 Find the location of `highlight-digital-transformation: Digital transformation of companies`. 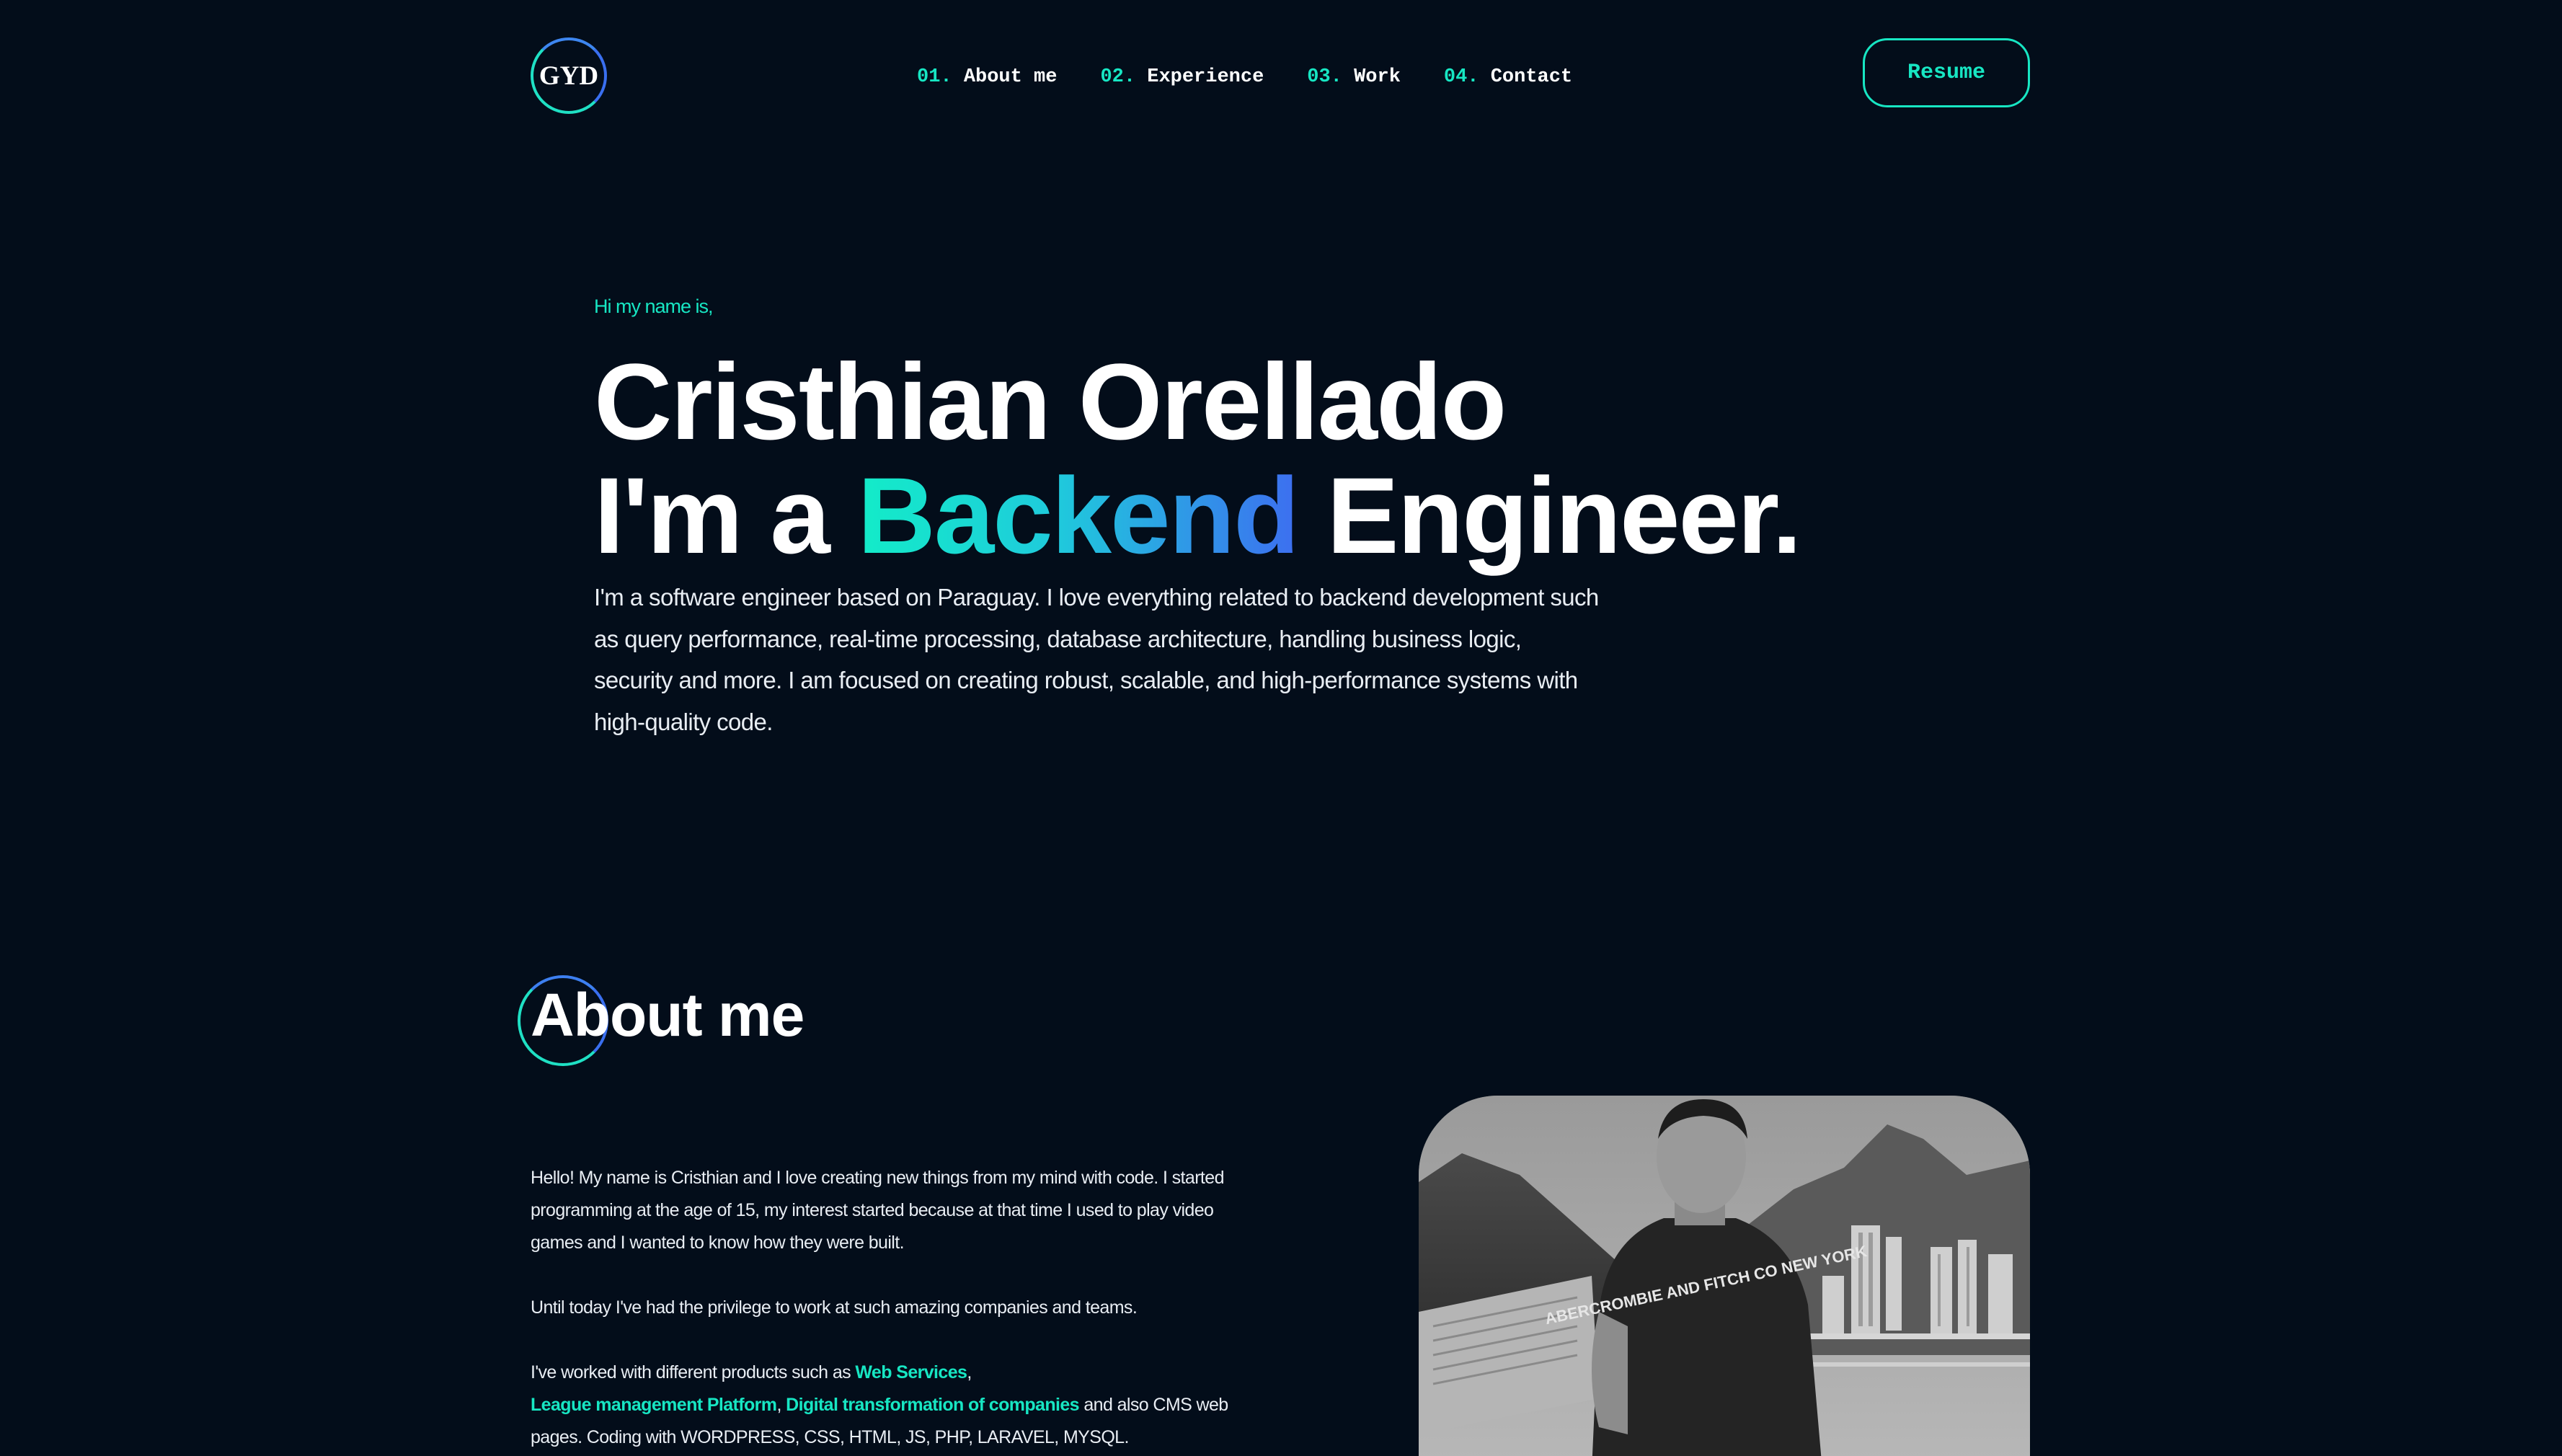

highlight-digital-transformation: Digital transformation of companies is located at coordinates (933, 1405).